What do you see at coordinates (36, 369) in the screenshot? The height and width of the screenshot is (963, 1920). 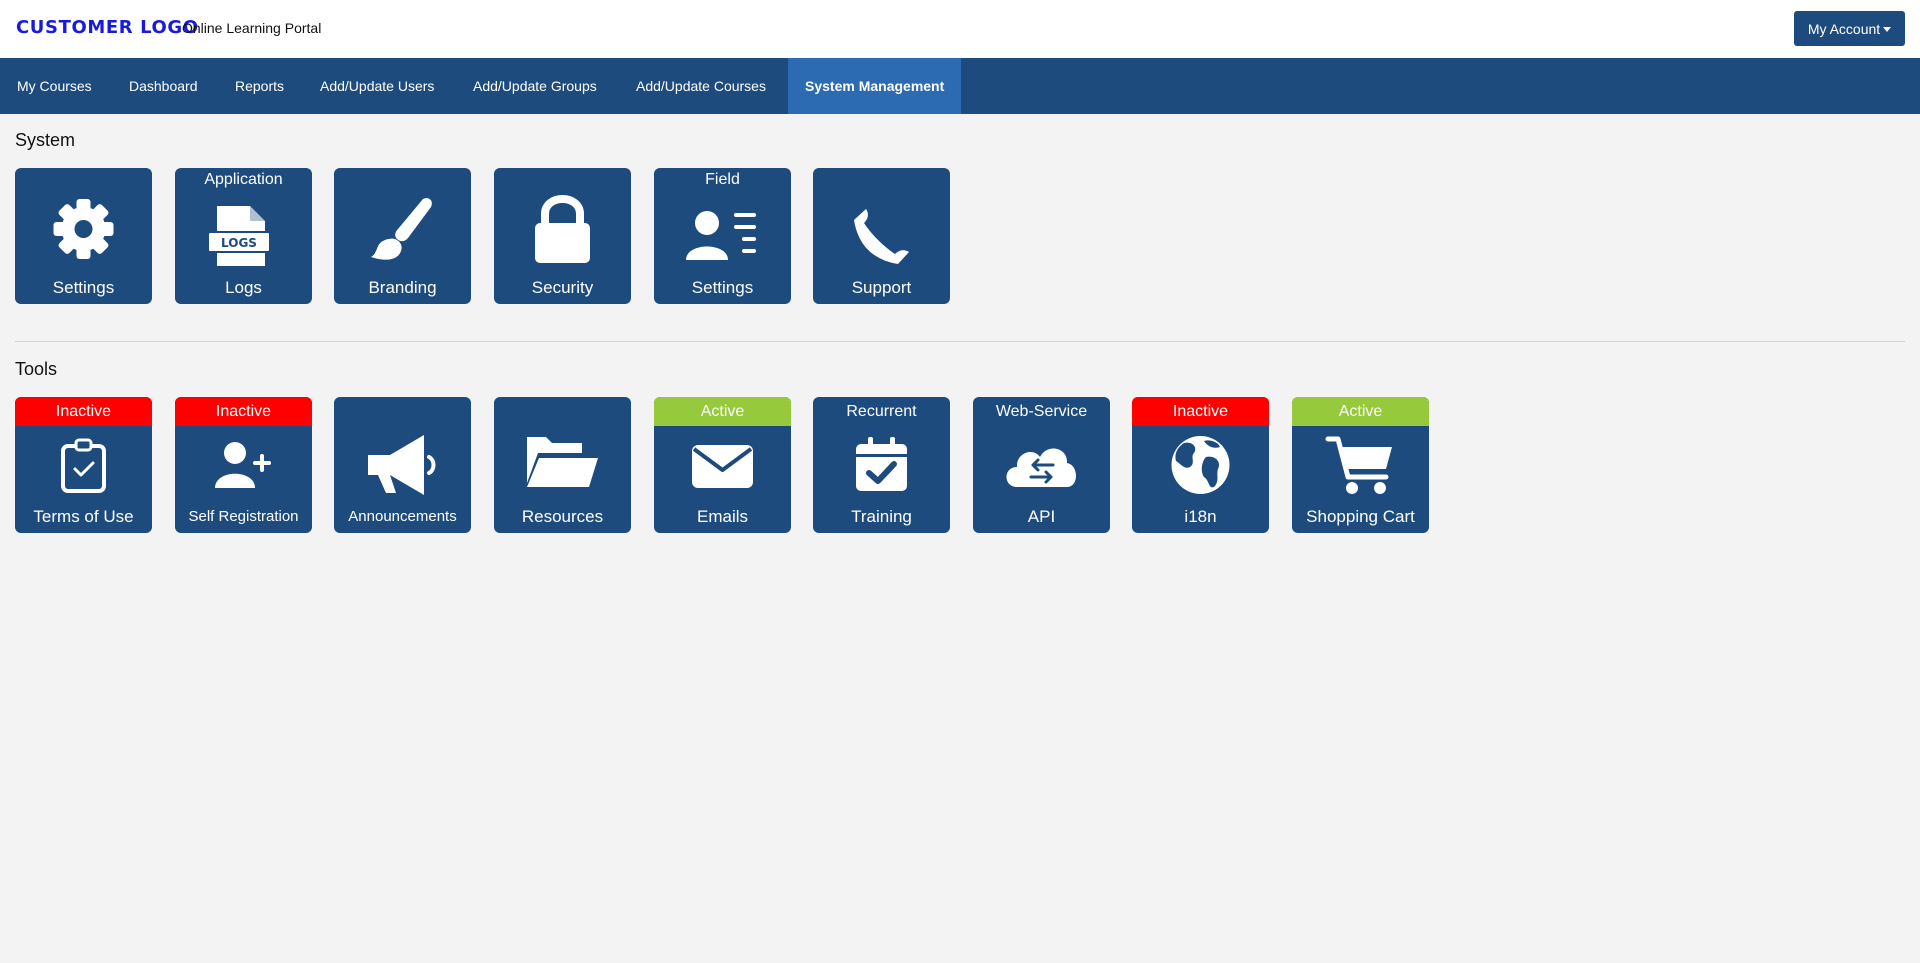 I see `tools-section-title: Tools` at bounding box center [36, 369].